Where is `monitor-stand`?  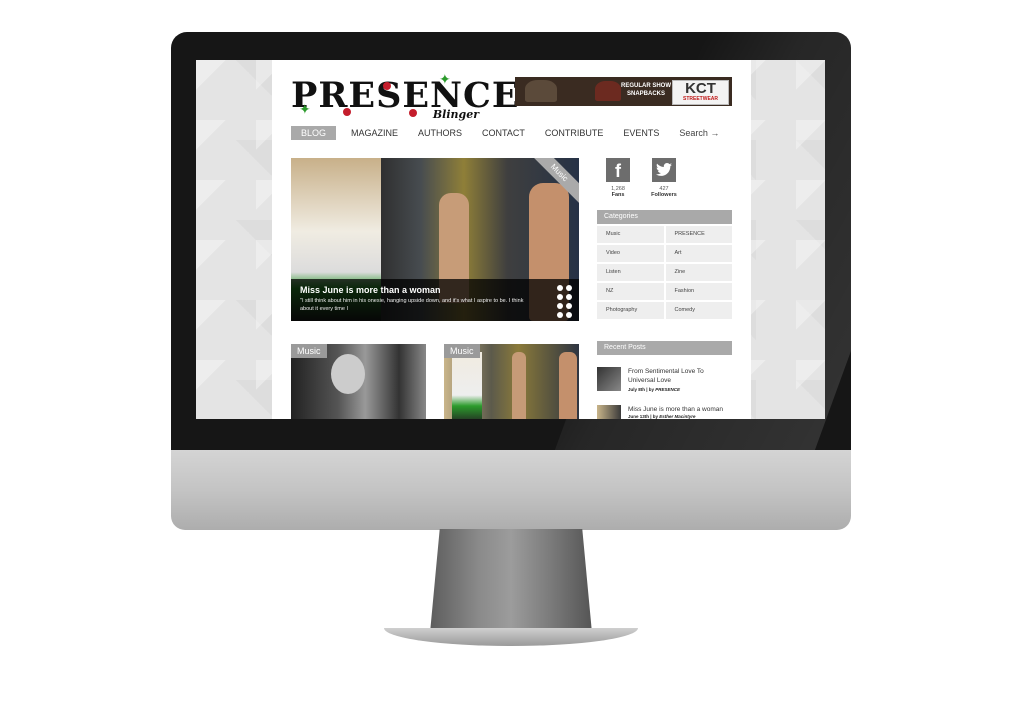 monitor-stand is located at coordinates (511, 581).